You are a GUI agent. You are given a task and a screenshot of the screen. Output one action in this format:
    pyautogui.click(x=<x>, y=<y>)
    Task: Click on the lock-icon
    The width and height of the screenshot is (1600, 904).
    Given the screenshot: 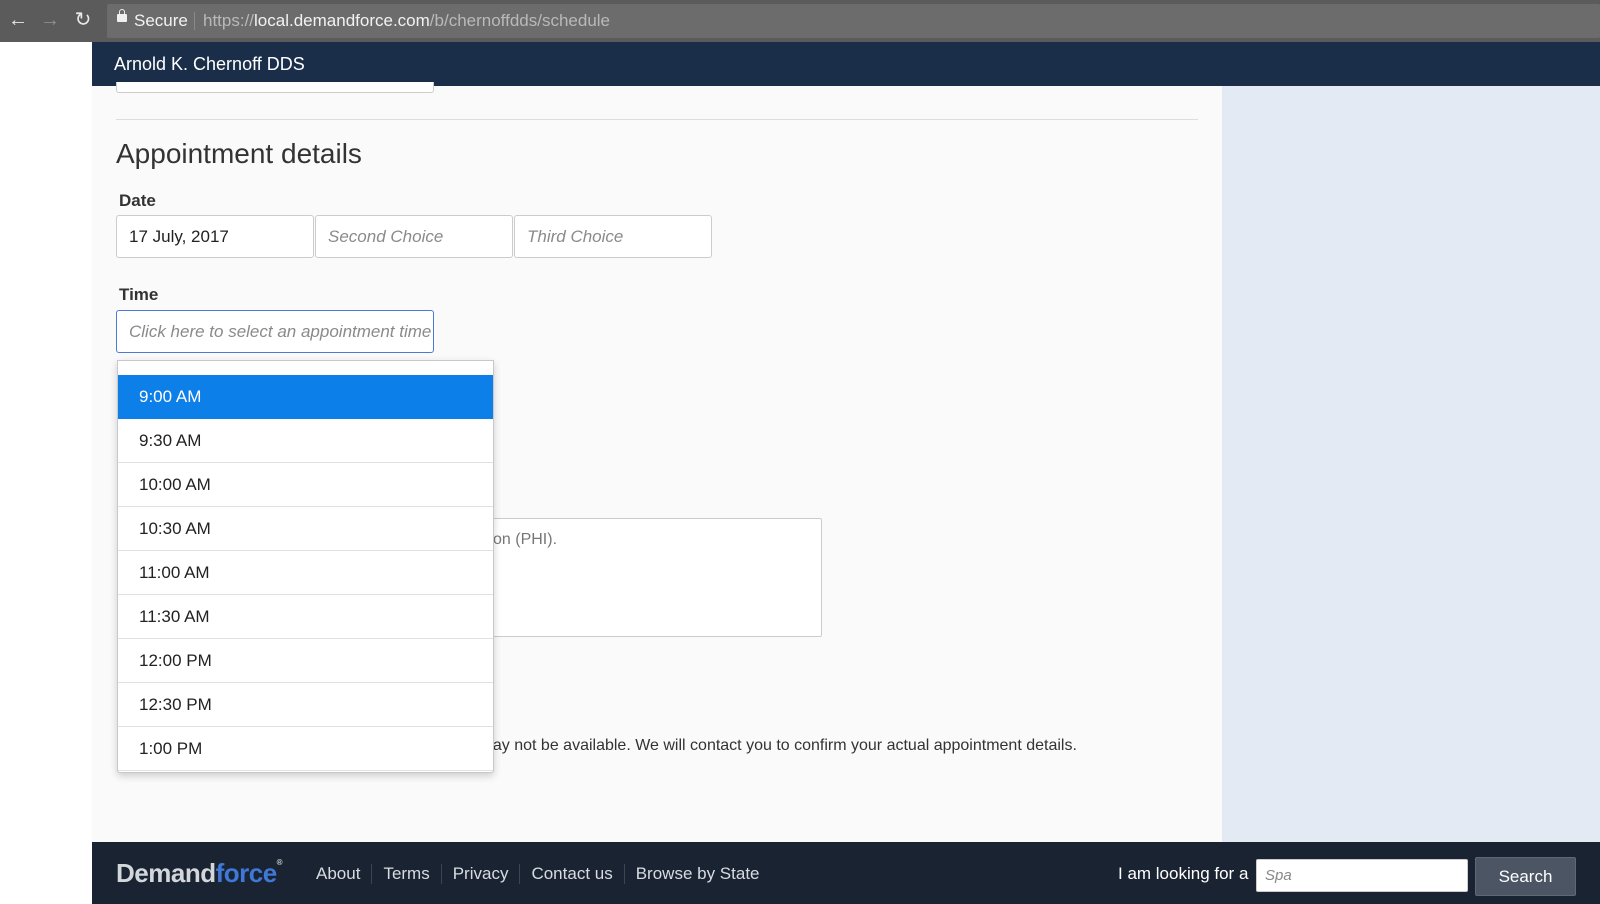 What is the action you would take?
    pyautogui.click(x=122, y=15)
    